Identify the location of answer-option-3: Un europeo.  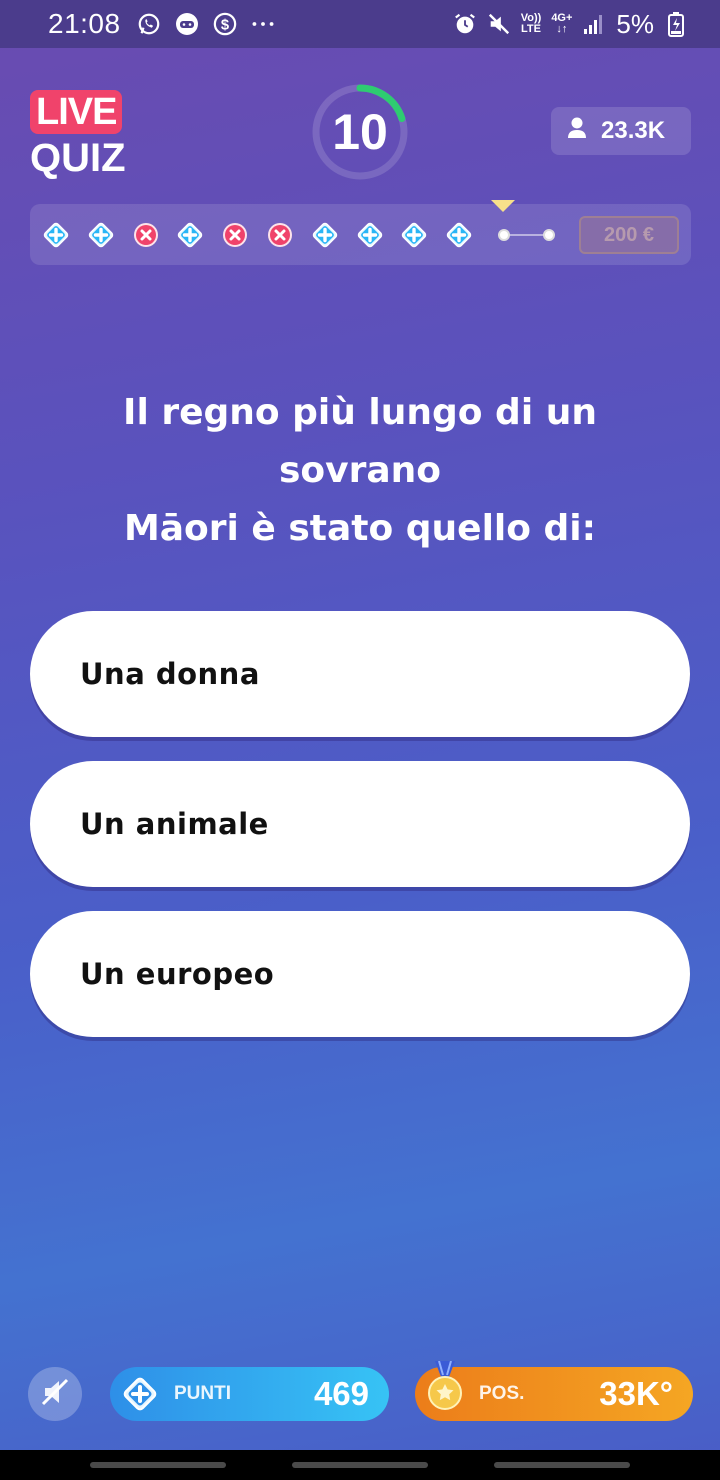
(360, 974).